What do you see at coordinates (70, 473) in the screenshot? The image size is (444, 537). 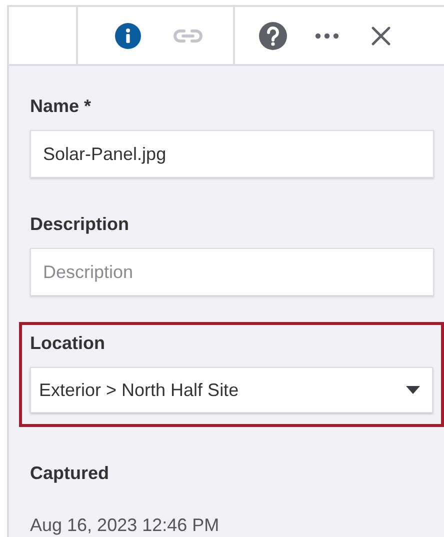 I see `field-label: Captured` at bounding box center [70, 473].